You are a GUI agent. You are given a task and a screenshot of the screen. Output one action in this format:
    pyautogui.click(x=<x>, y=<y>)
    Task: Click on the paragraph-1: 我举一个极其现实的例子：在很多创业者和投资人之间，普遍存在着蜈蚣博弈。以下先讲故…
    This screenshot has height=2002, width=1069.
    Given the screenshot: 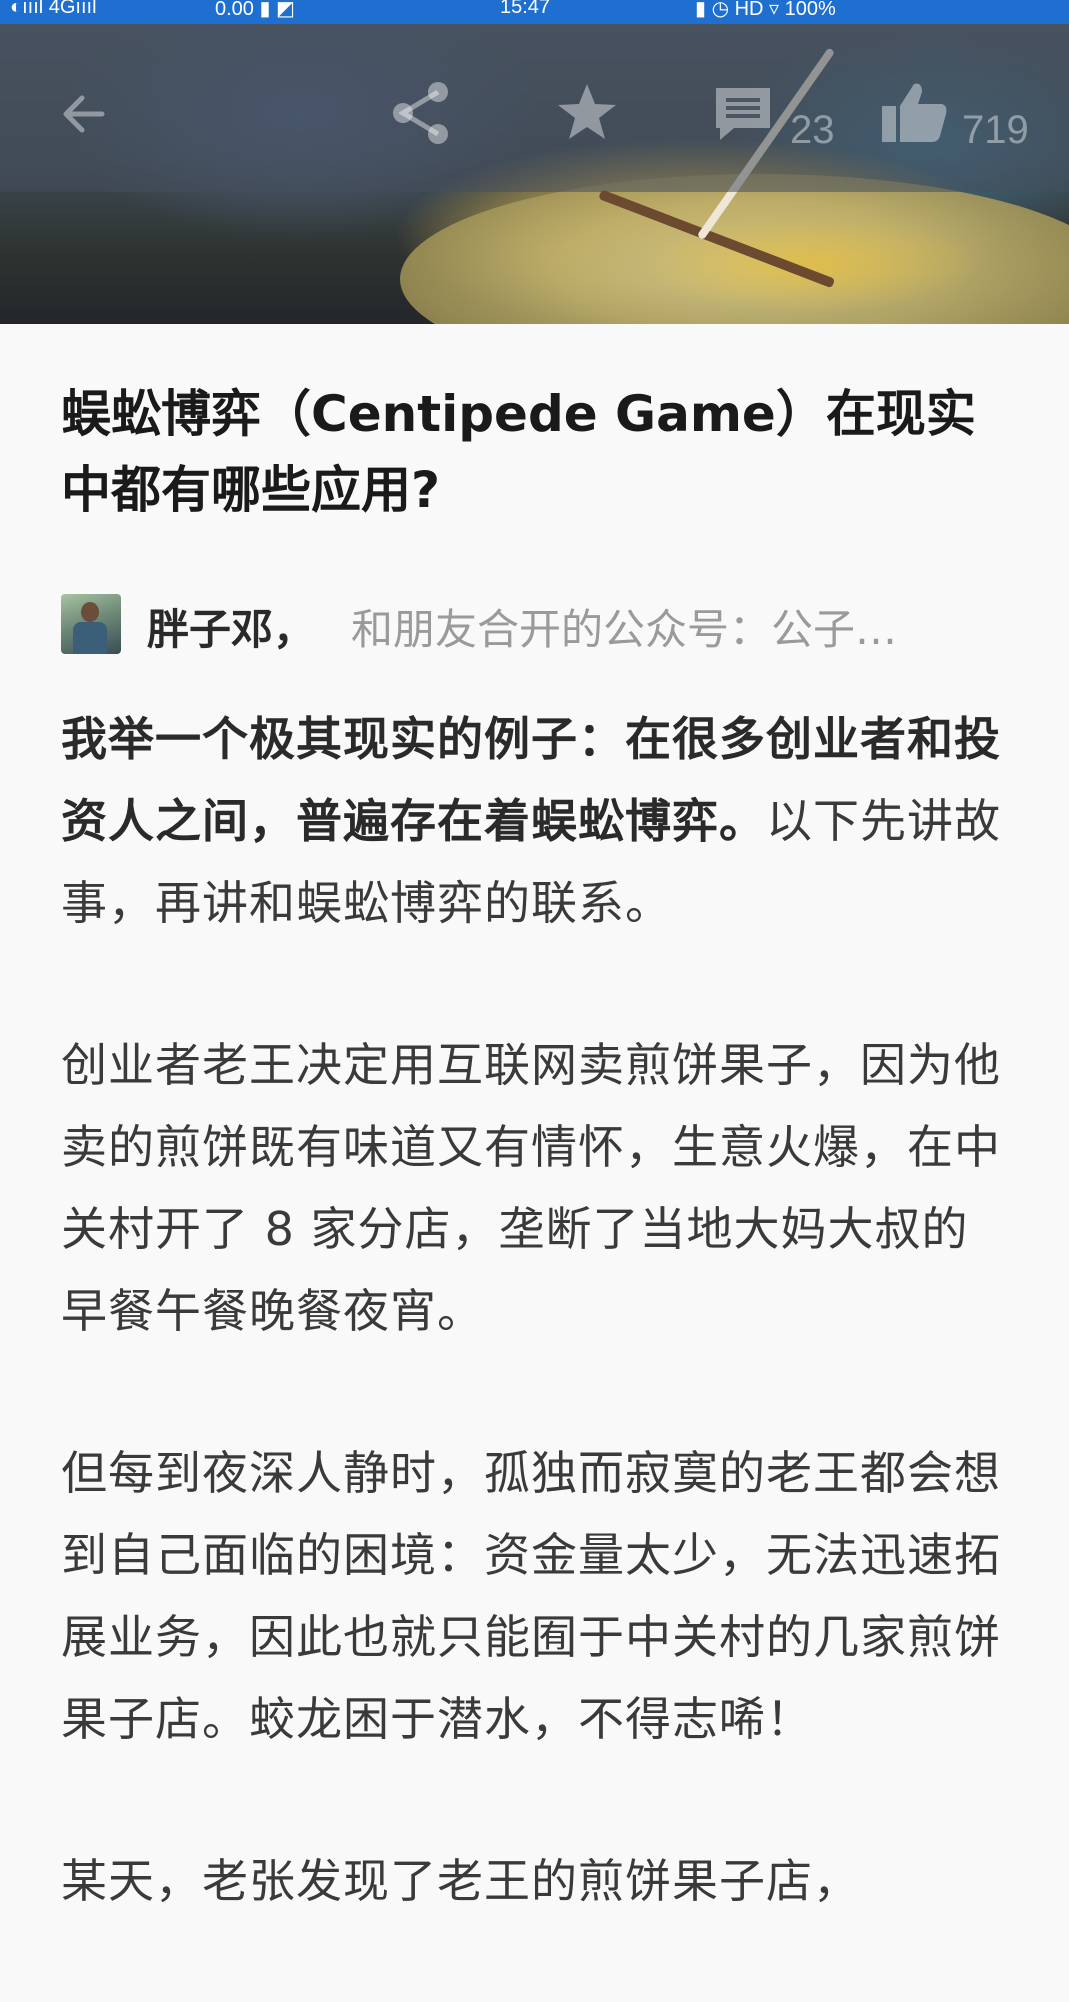 What is the action you would take?
    pyautogui.click(x=531, y=821)
    